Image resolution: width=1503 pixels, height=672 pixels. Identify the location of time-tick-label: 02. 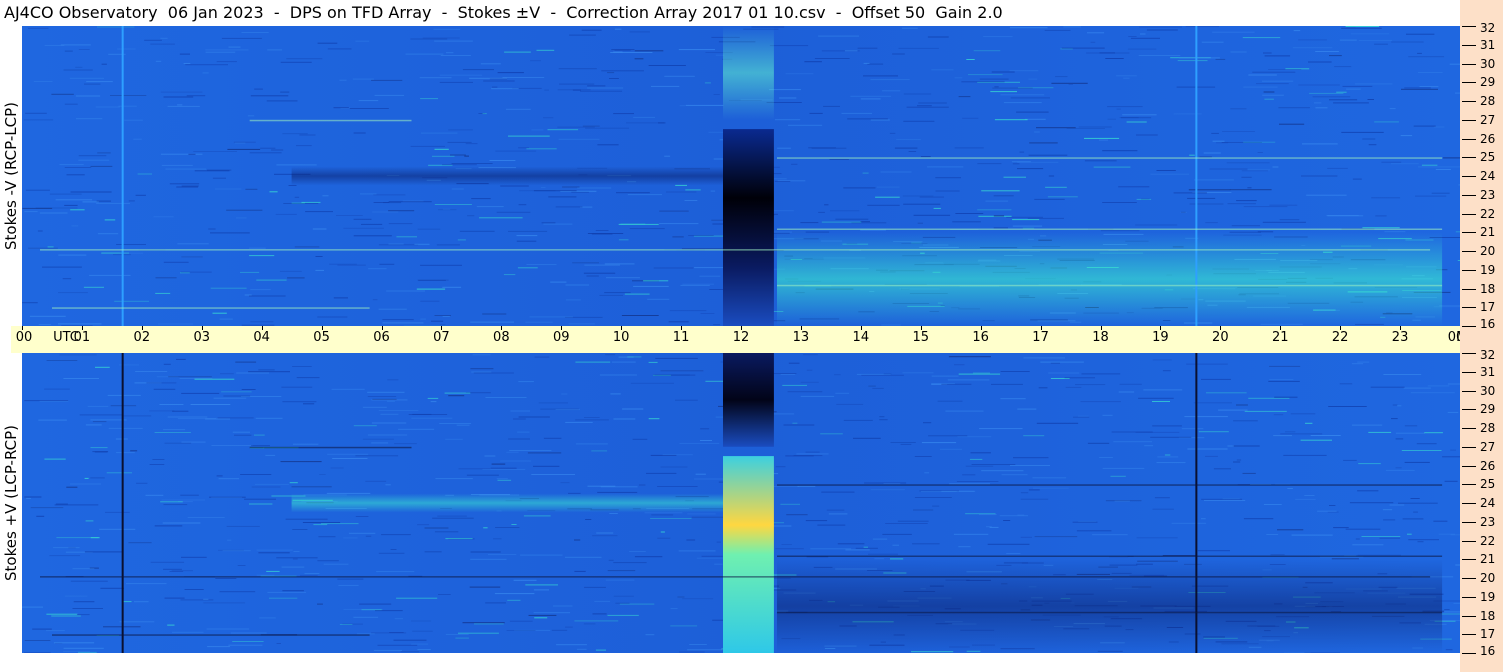
(142, 337).